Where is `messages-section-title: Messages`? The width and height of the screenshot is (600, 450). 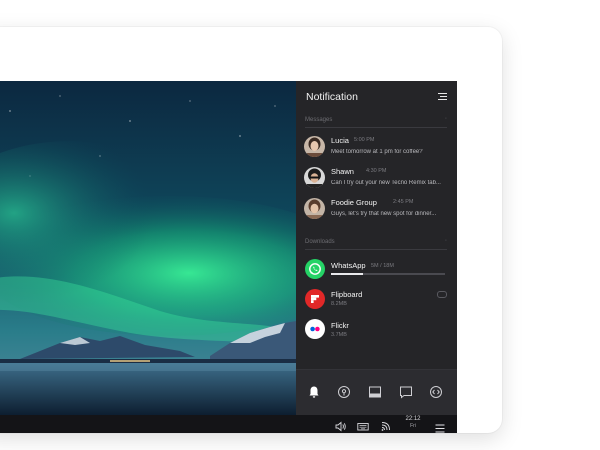
messages-section-title: Messages is located at coordinates (319, 120).